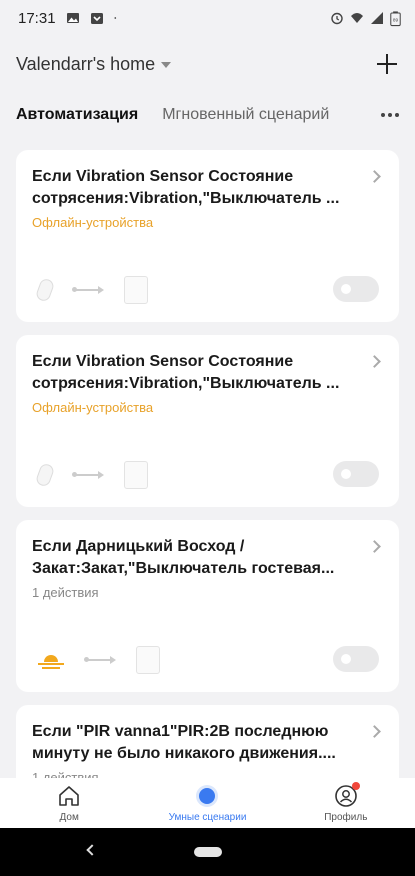 This screenshot has height=876, width=415. What do you see at coordinates (245, 115) in the screenshot?
I see `tab-instant-scene: Мгновенный сценарий` at bounding box center [245, 115].